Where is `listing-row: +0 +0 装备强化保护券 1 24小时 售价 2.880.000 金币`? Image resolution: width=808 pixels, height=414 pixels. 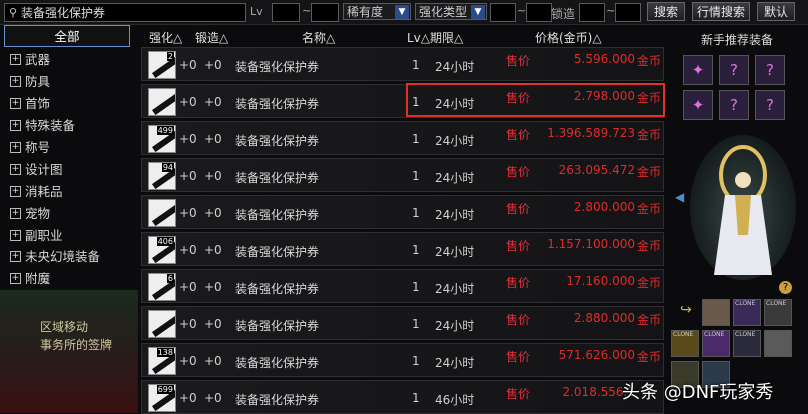
listing-row: +0 +0 装备强化保护券 1 24小时 售价 2.880.000 金币 is located at coordinates (402, 323).